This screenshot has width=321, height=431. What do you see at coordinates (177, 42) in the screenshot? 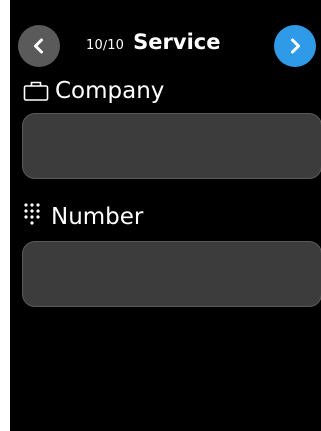
I see `page-title-text: Service` at bounding box center [177, 42].